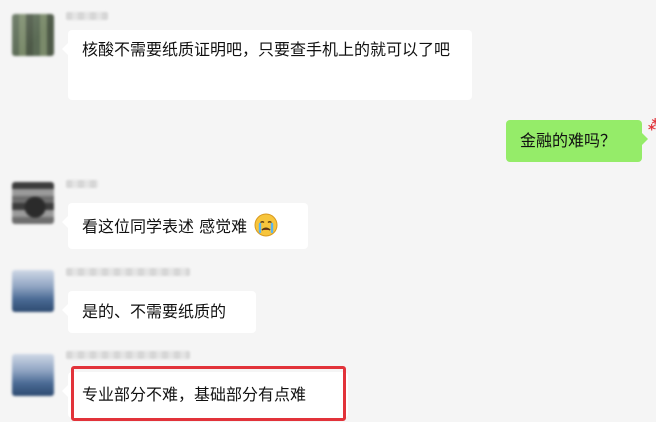 Image resolution: width=656 pixels, height=422 pixels. What do you see at coordinates (568, 140) in the screenshot?
I see `message-text: 金融的难吗？` at bounding box center [568, 140].